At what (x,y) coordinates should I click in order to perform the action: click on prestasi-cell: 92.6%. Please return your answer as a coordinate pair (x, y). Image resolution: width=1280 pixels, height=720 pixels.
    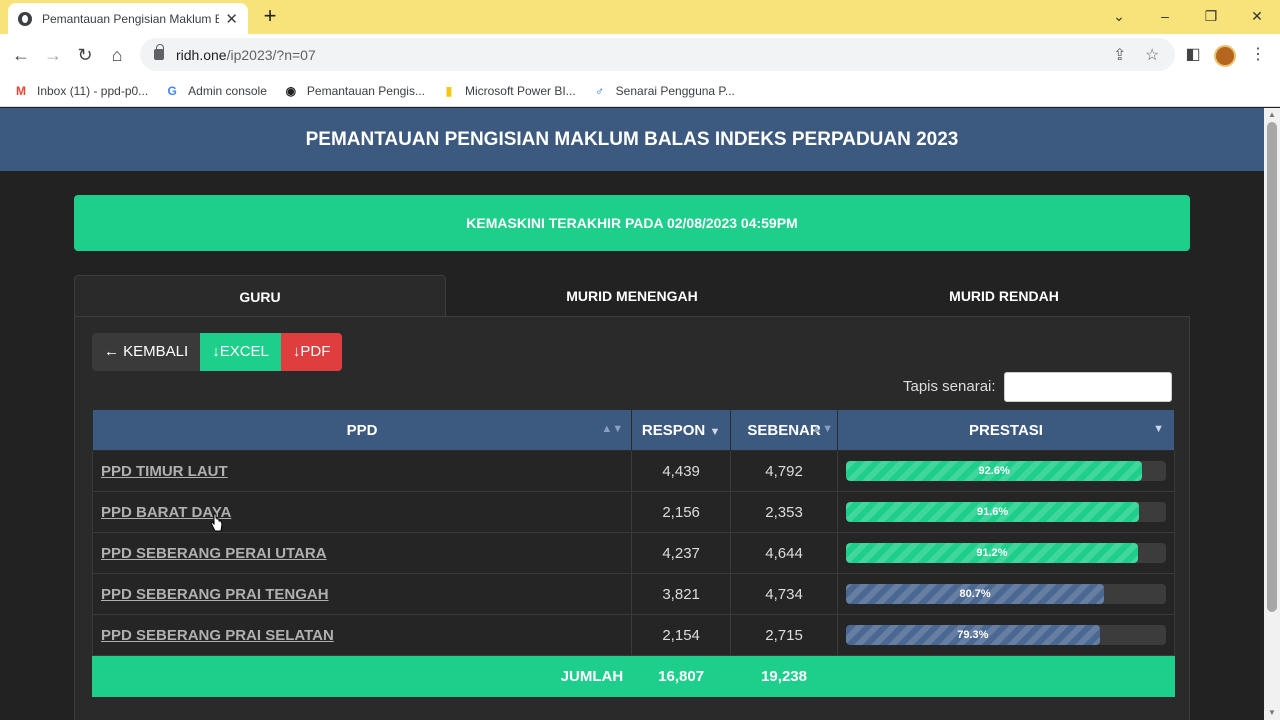
    Looking at the image, I should click on (1006, 471).